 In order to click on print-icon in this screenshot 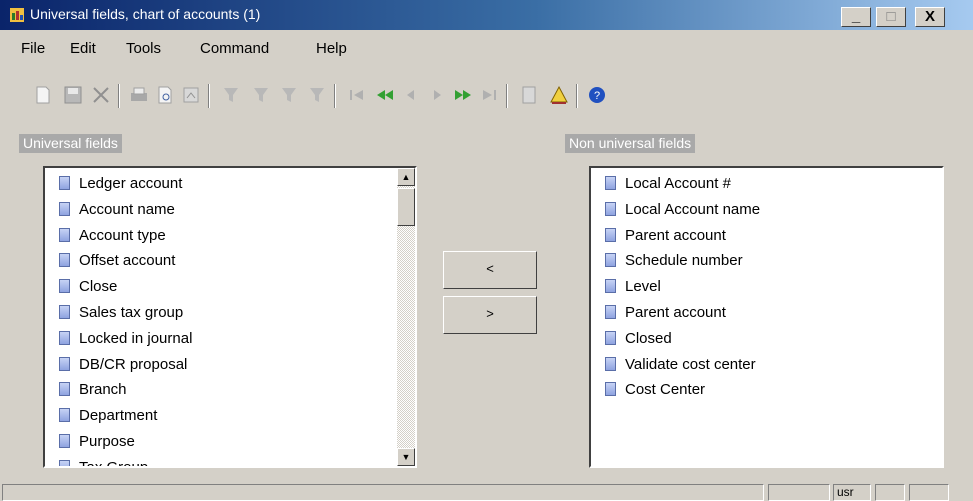, I will do `click(139, 95)`.